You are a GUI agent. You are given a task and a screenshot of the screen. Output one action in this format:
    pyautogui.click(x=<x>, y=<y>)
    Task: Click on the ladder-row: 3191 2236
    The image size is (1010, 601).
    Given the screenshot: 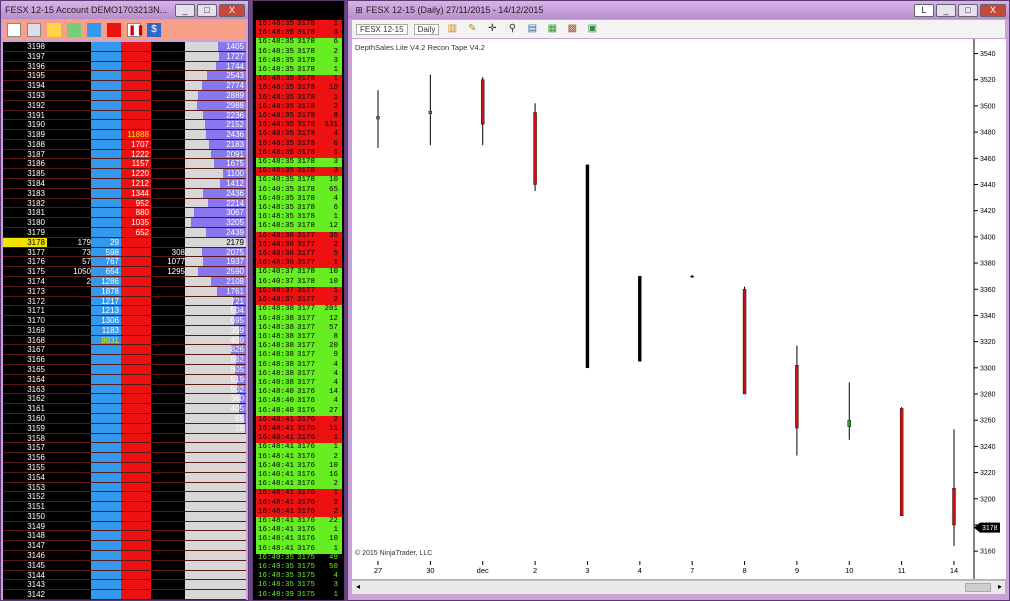 What is the action you would take?
    pyautogui.click(x=124, y=115)
    